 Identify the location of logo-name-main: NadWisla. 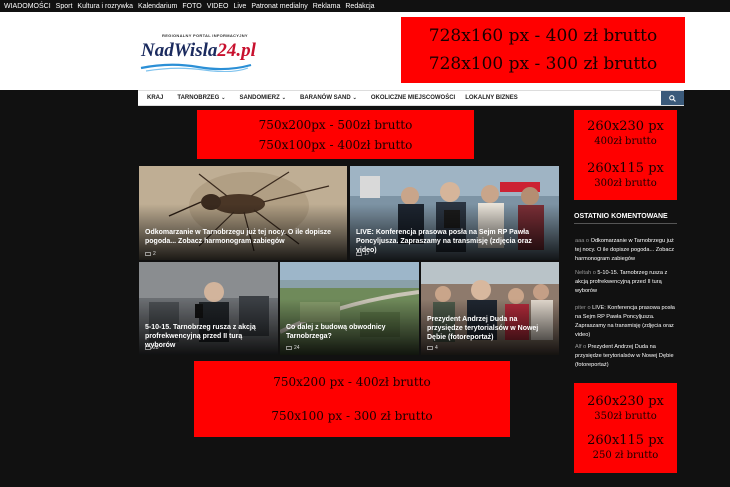
(179, 50).